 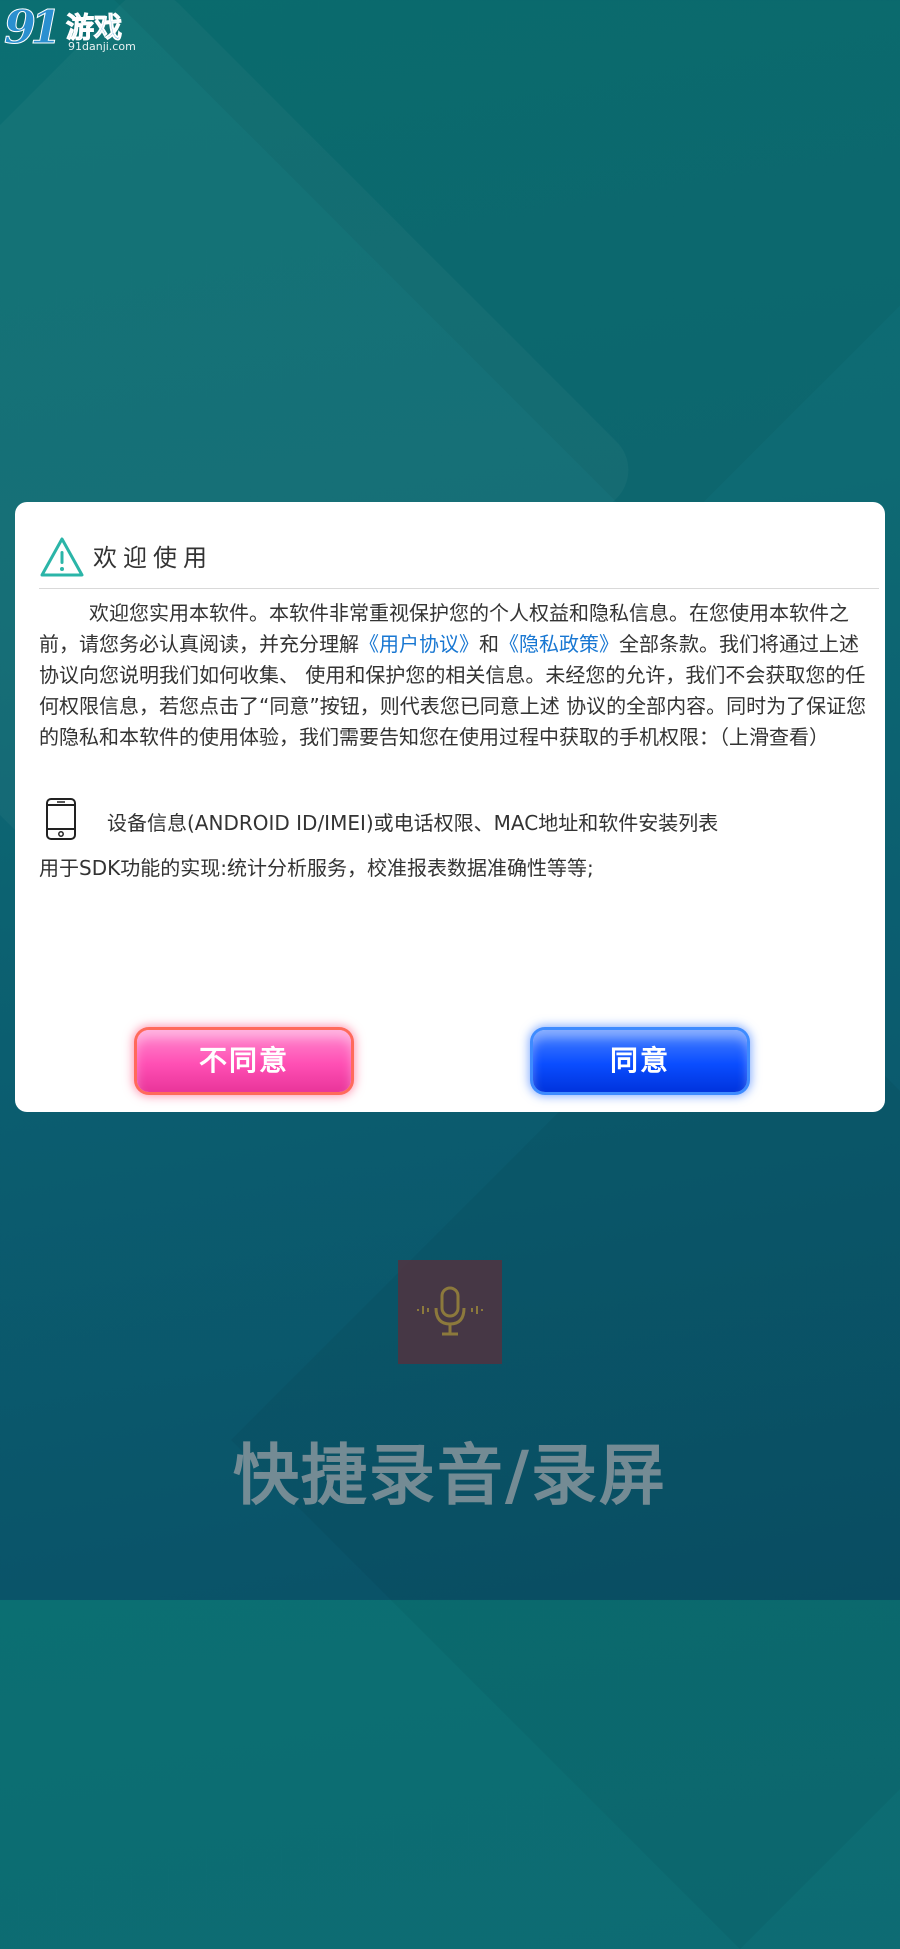 I want to click on decline-button: 不同意, so click(x=244, y=1061).